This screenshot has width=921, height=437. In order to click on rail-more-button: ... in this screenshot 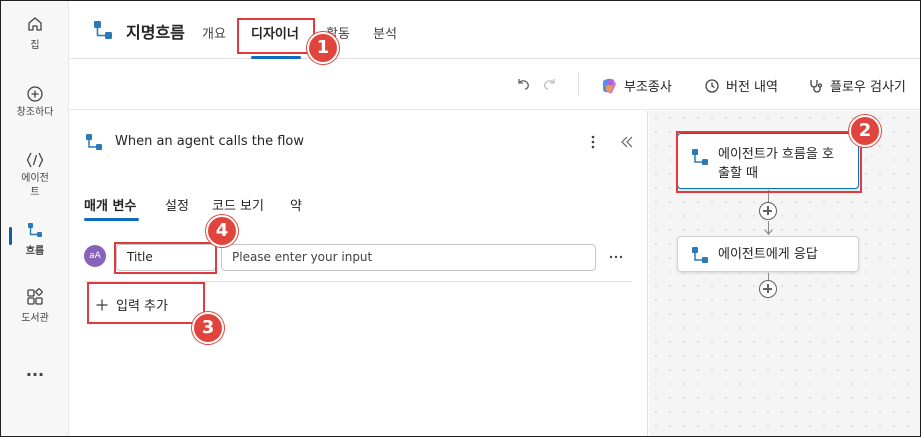, I will do `click(35, 370)`.